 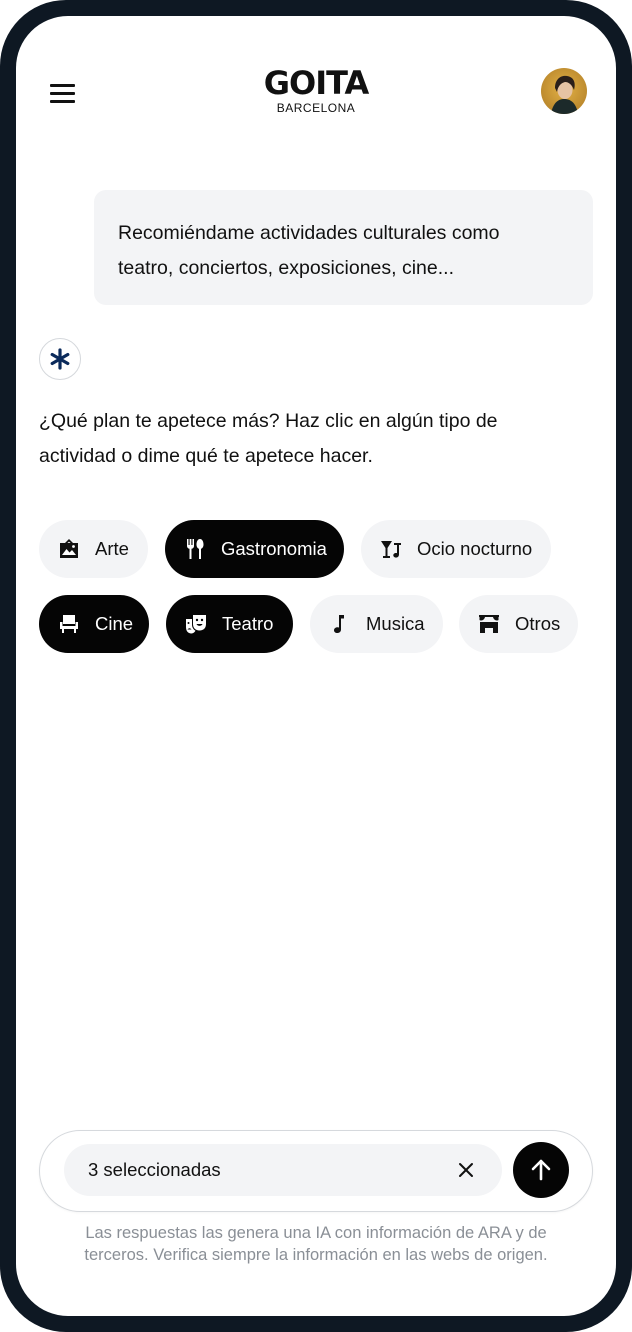 I want to click on chip-label: Cine, so click(x=114, y=623).